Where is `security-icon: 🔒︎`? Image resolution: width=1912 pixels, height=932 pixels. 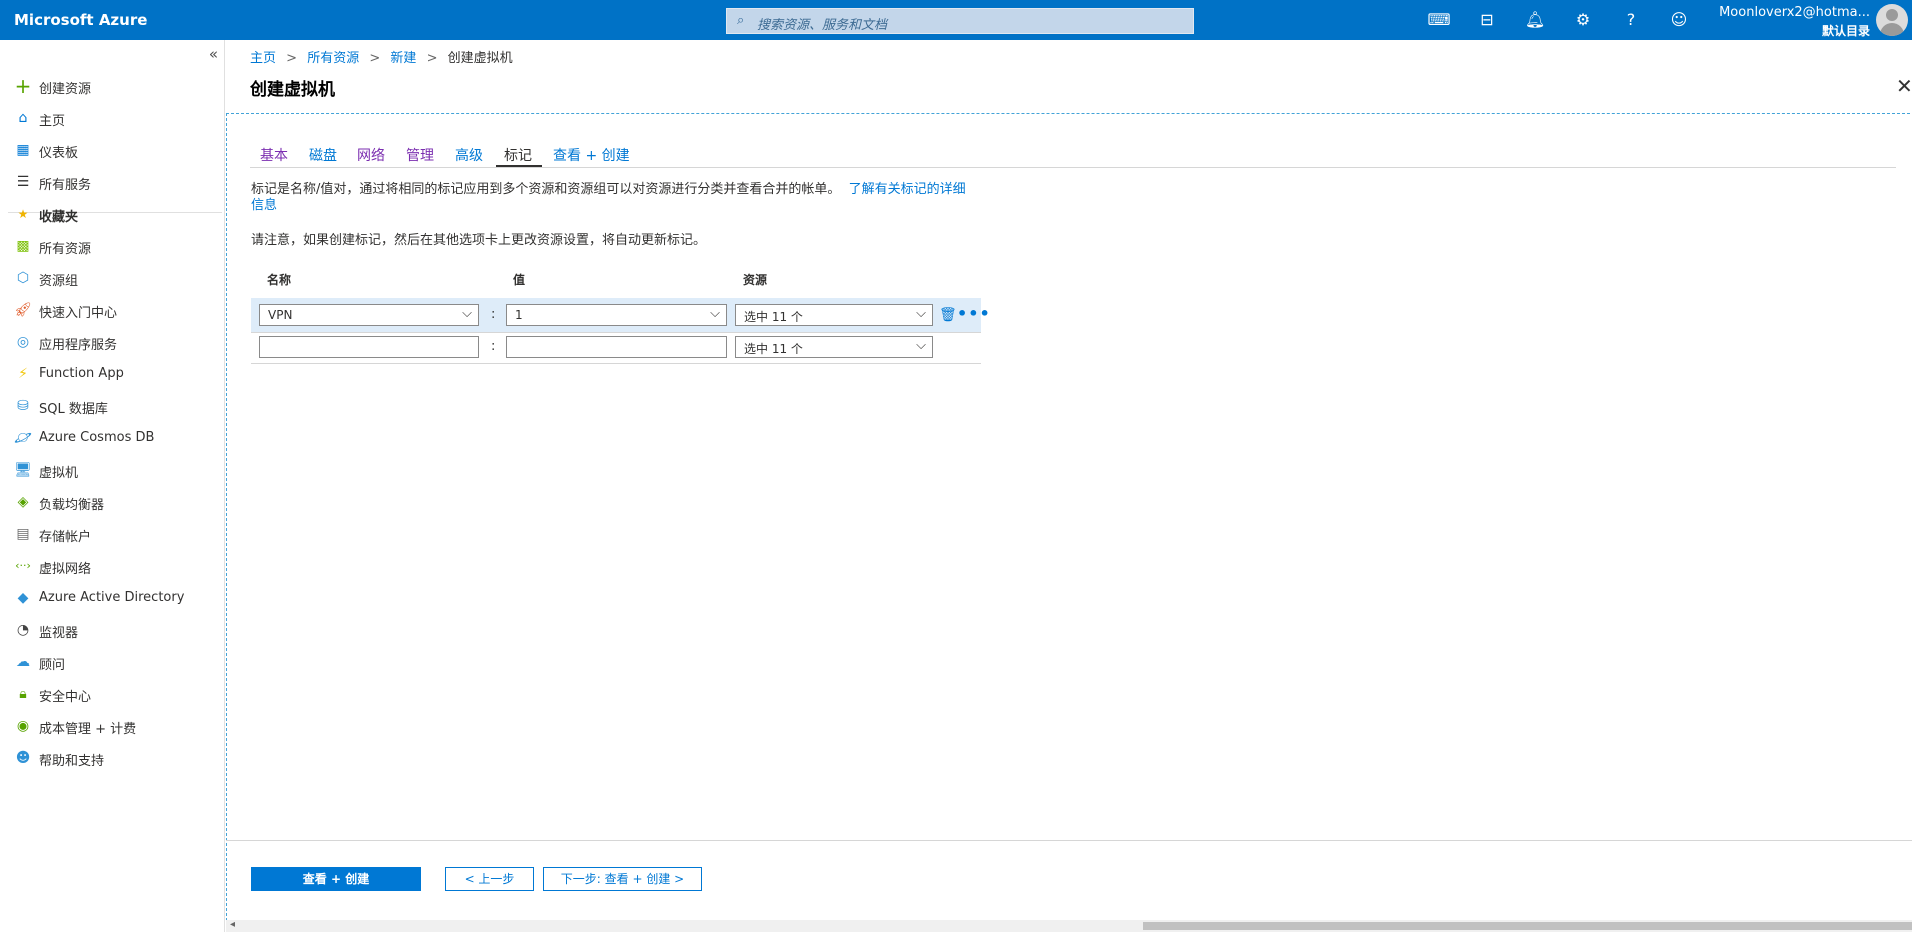 security-icon: 🔒︎ is located at coordinates (23, 694).